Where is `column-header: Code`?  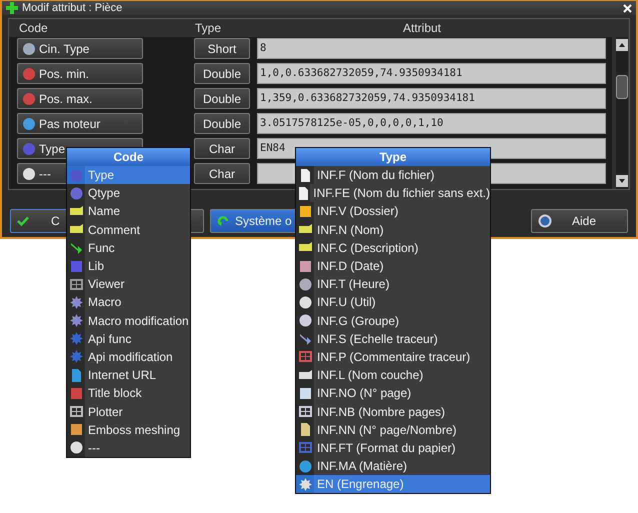 column-header: Code is located at coordinates (34, 28).